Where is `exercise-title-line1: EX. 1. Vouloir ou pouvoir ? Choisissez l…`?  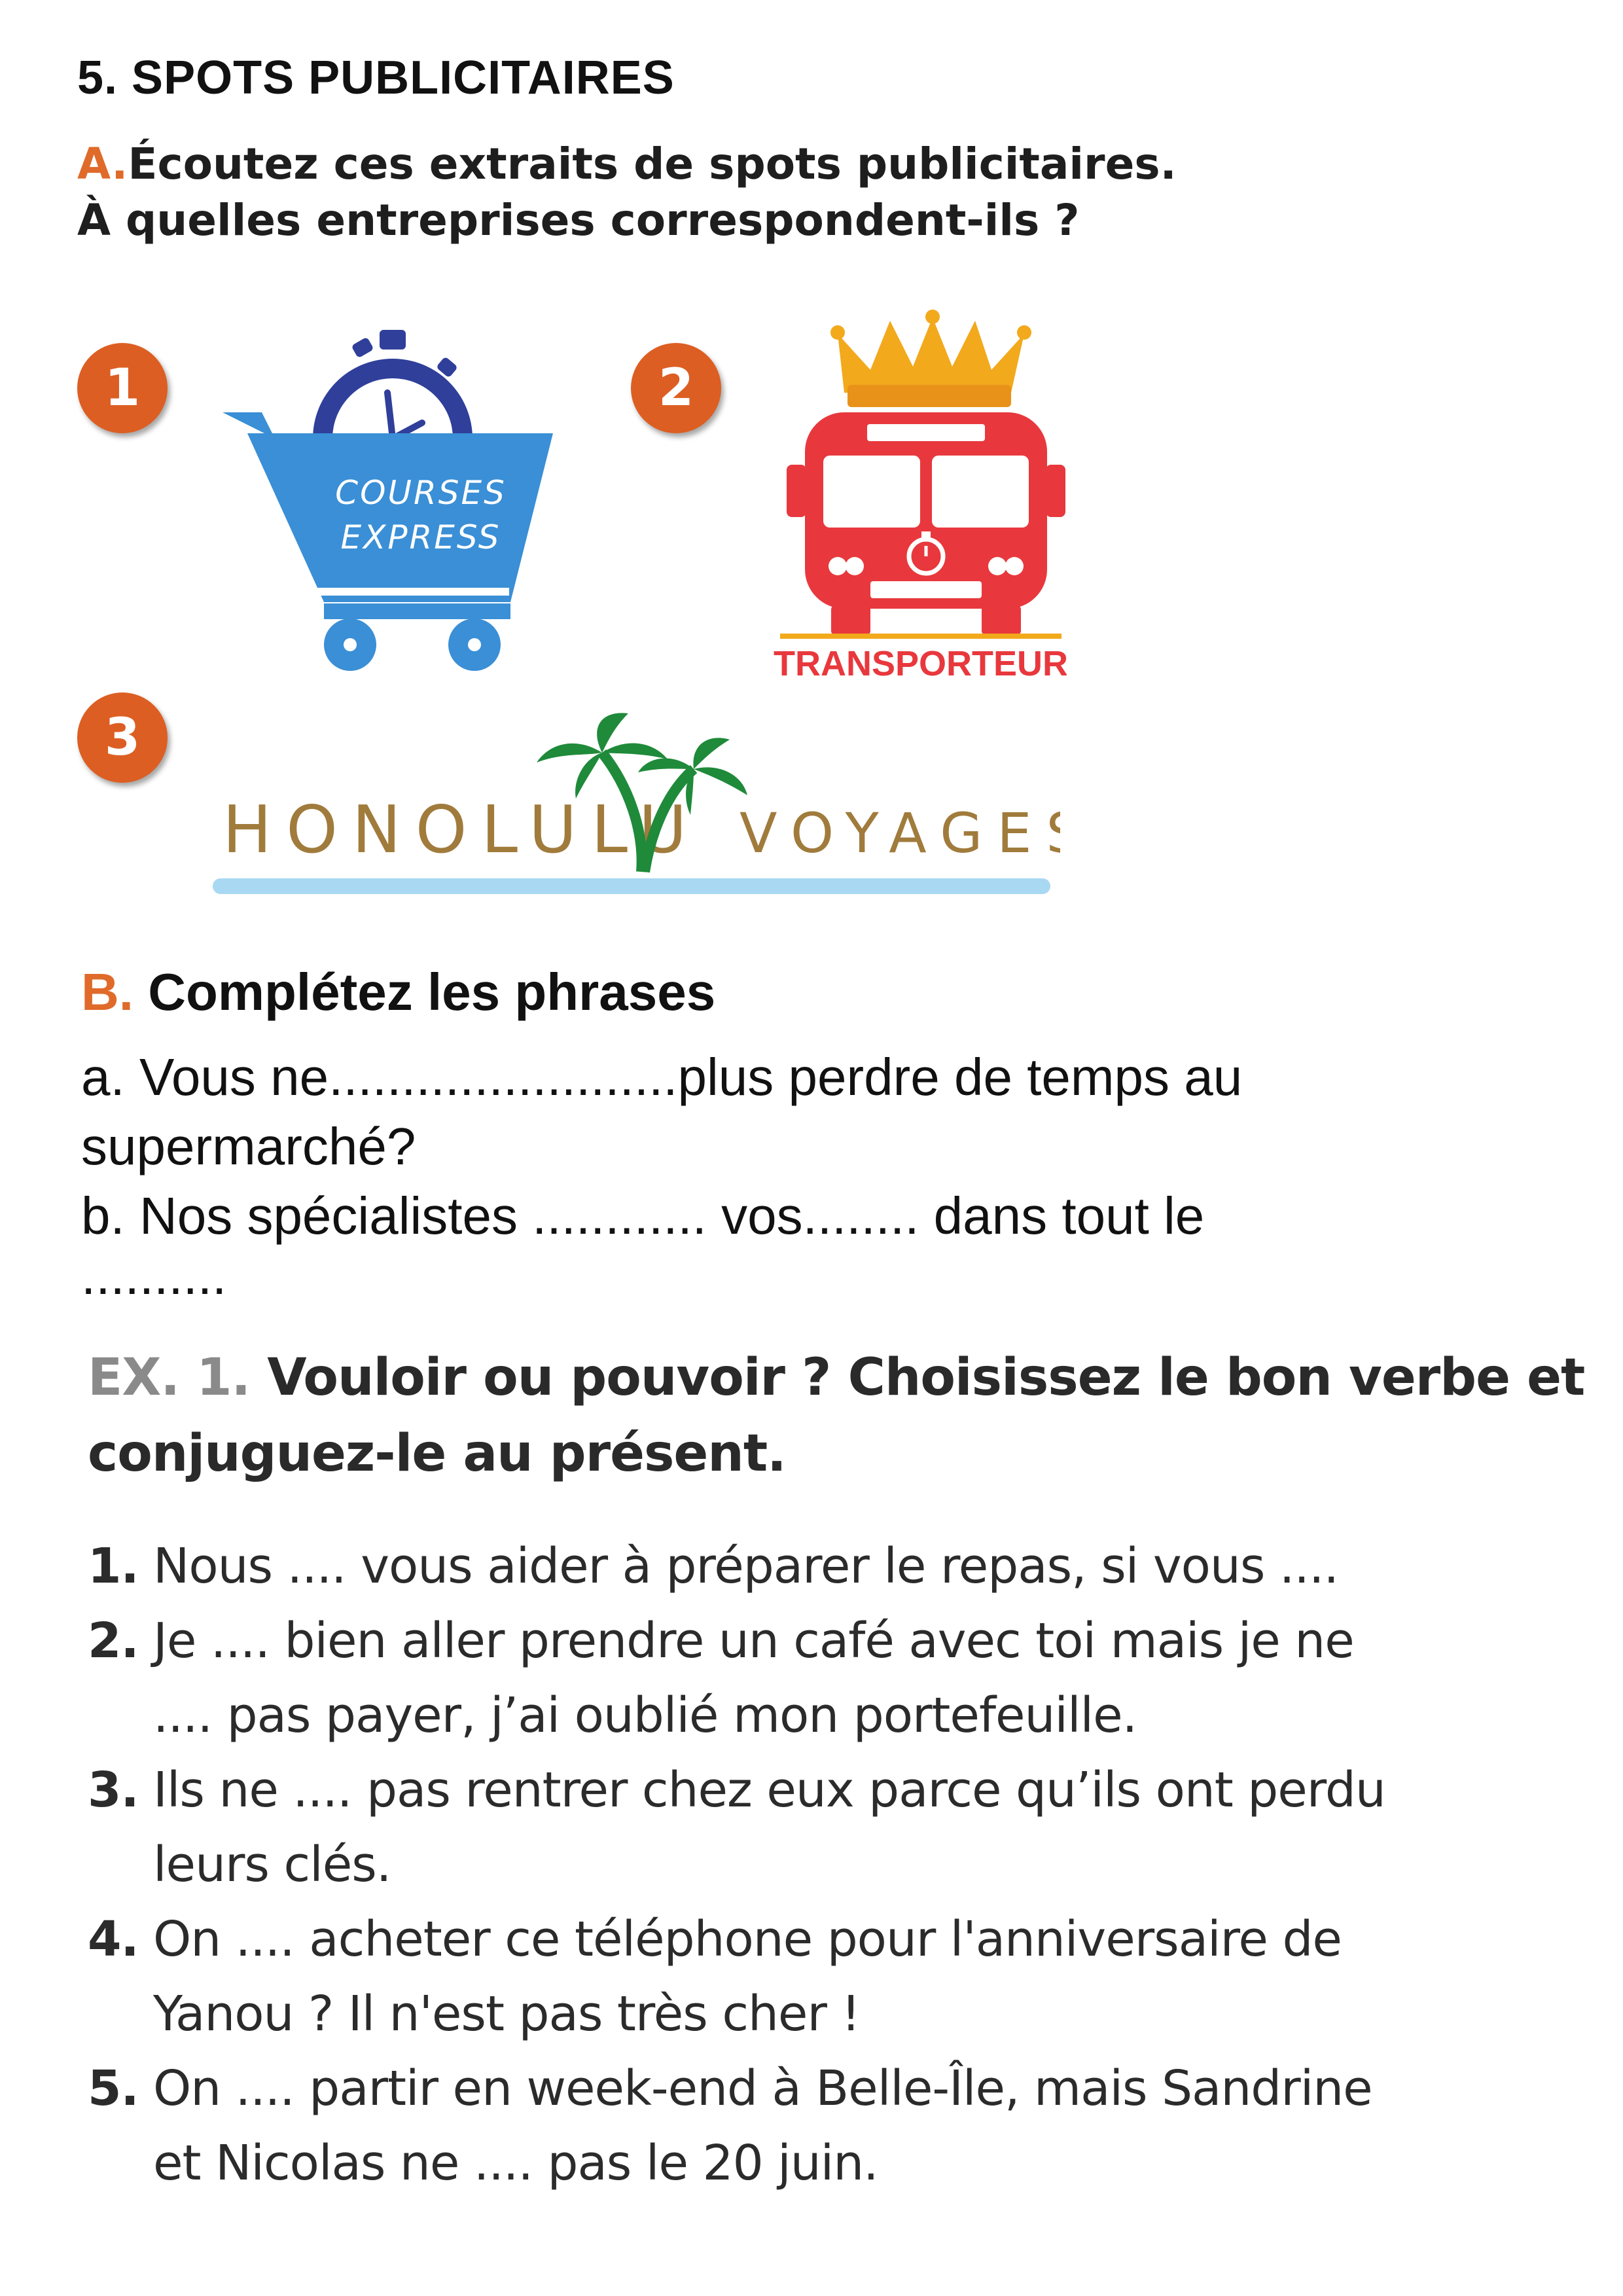
exercise-title-line1: EX. 1. Vouloir ou pouvoir ? Choisissez l… is located at coordinates (837, 1377).